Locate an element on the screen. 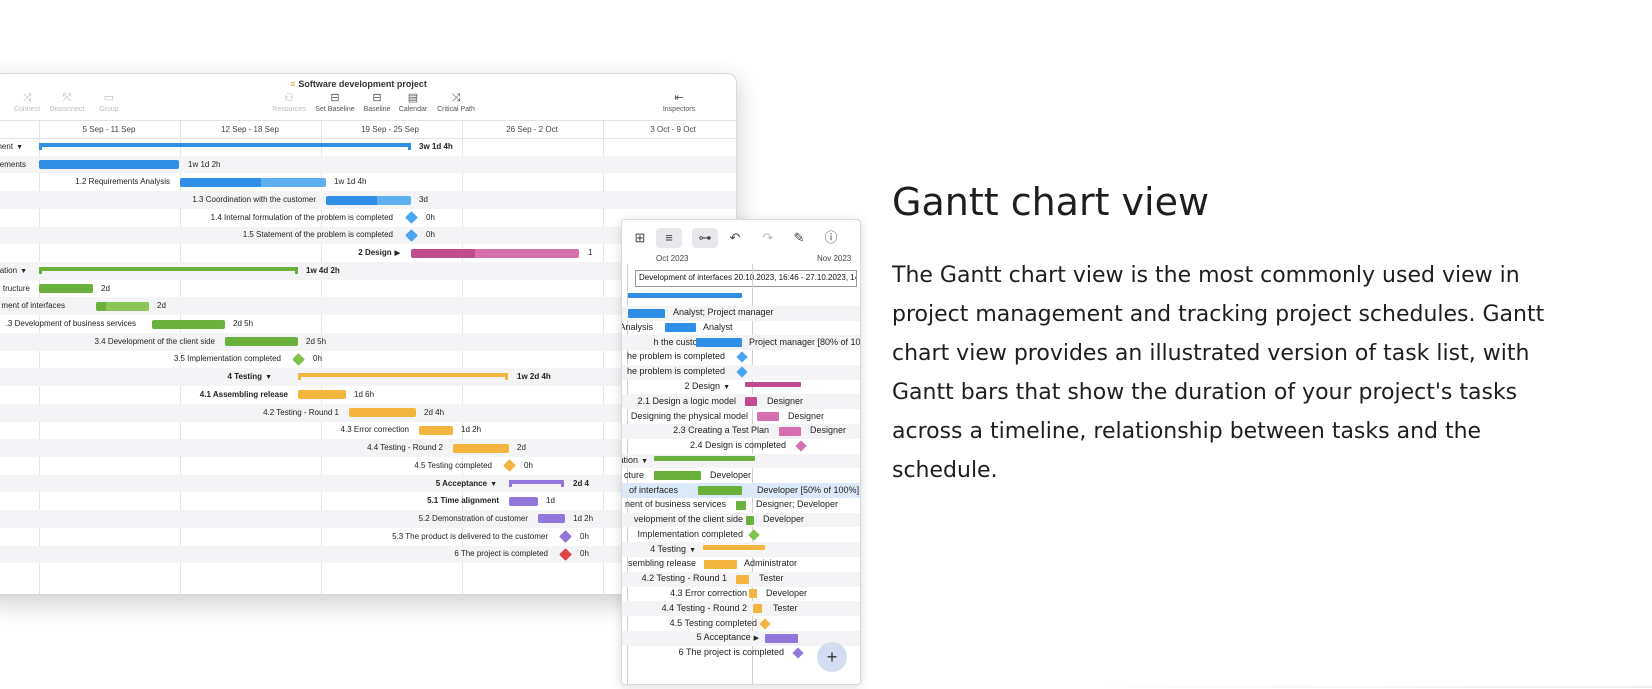  task-row: Analyst; Project manager is located at coordinates (741, 313).